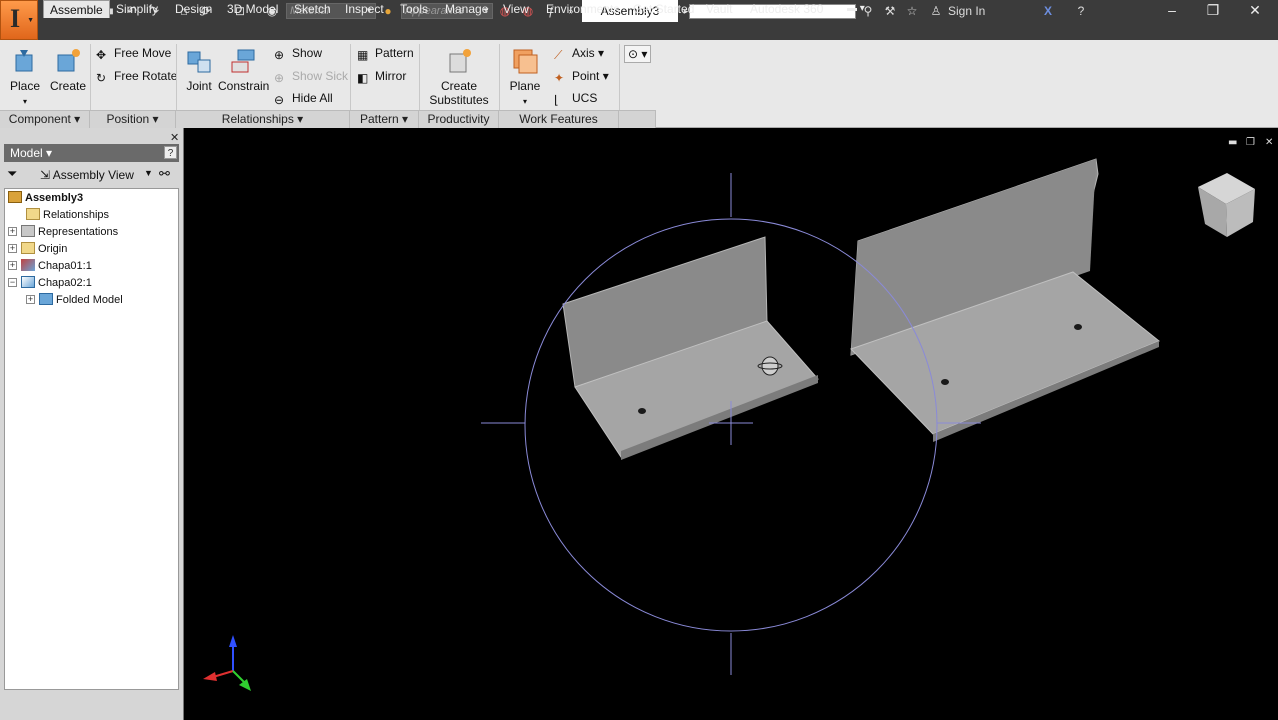 The width and height of the screenshot is (1278, 720). I want to click on more-panels-dropdown: ⊙ ▾, so click(638, 54).